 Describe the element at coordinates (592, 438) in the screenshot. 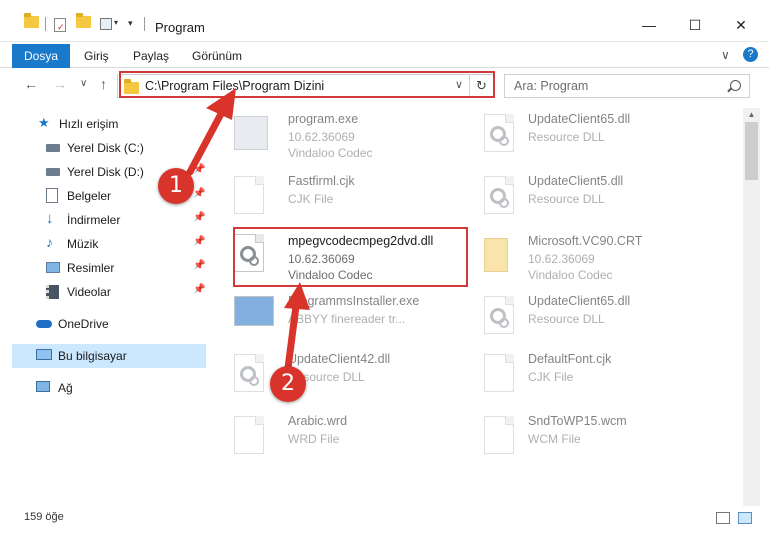

I see `file-item: SndToWP15.wcm WCM File` at that location.